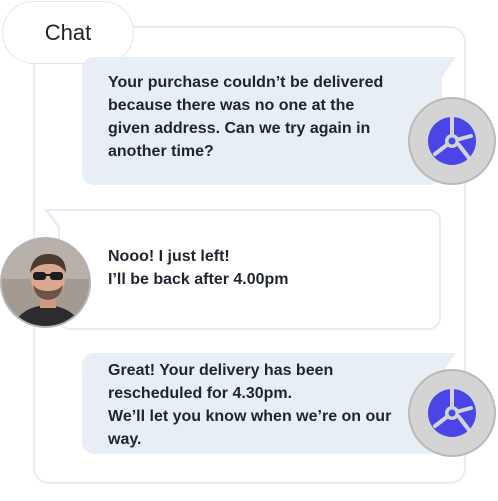 Image resolution: width=498 pixels, height=501 pixels. I want to click on chat-tab-label: Chat, so click(68, 32).